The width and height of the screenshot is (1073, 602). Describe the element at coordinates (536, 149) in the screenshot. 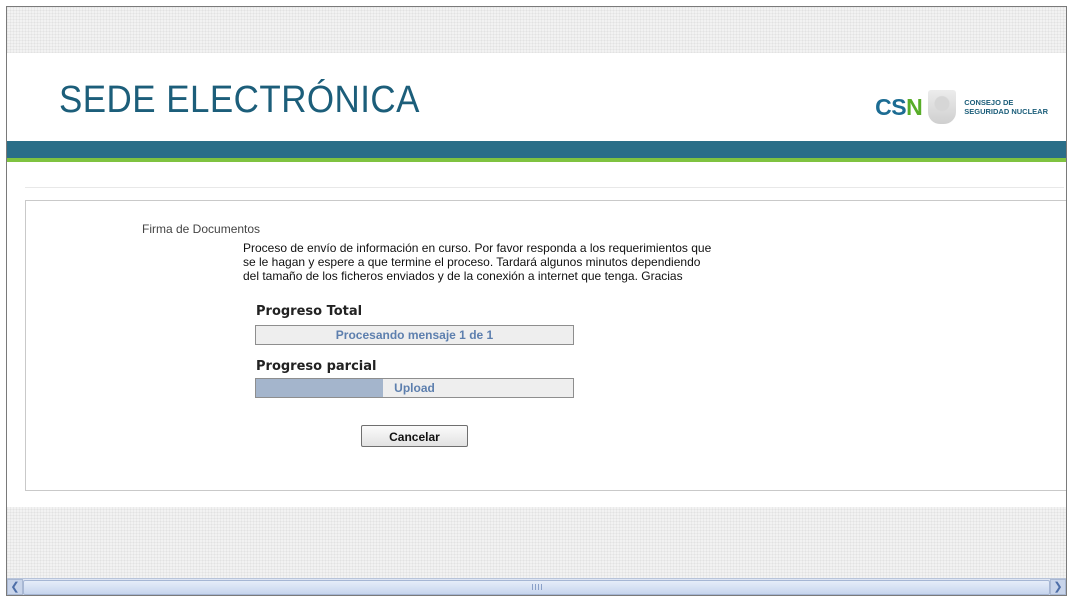

I see `header-blue-band` at that location.